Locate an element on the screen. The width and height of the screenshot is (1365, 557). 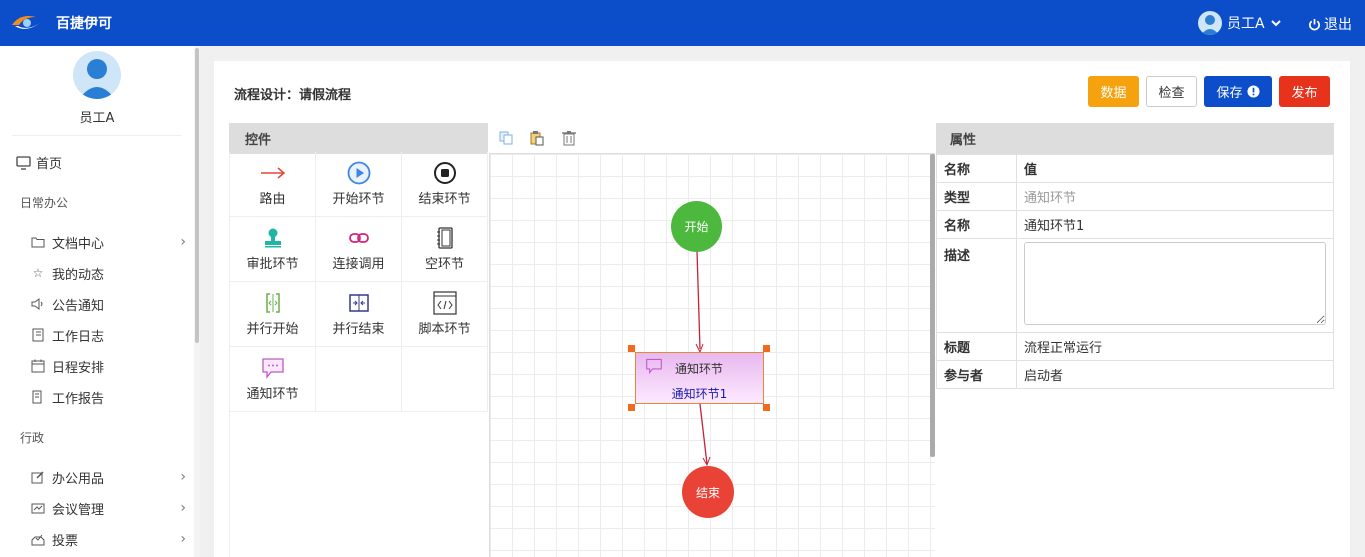
avatar is located at coordinates (1210, 23).